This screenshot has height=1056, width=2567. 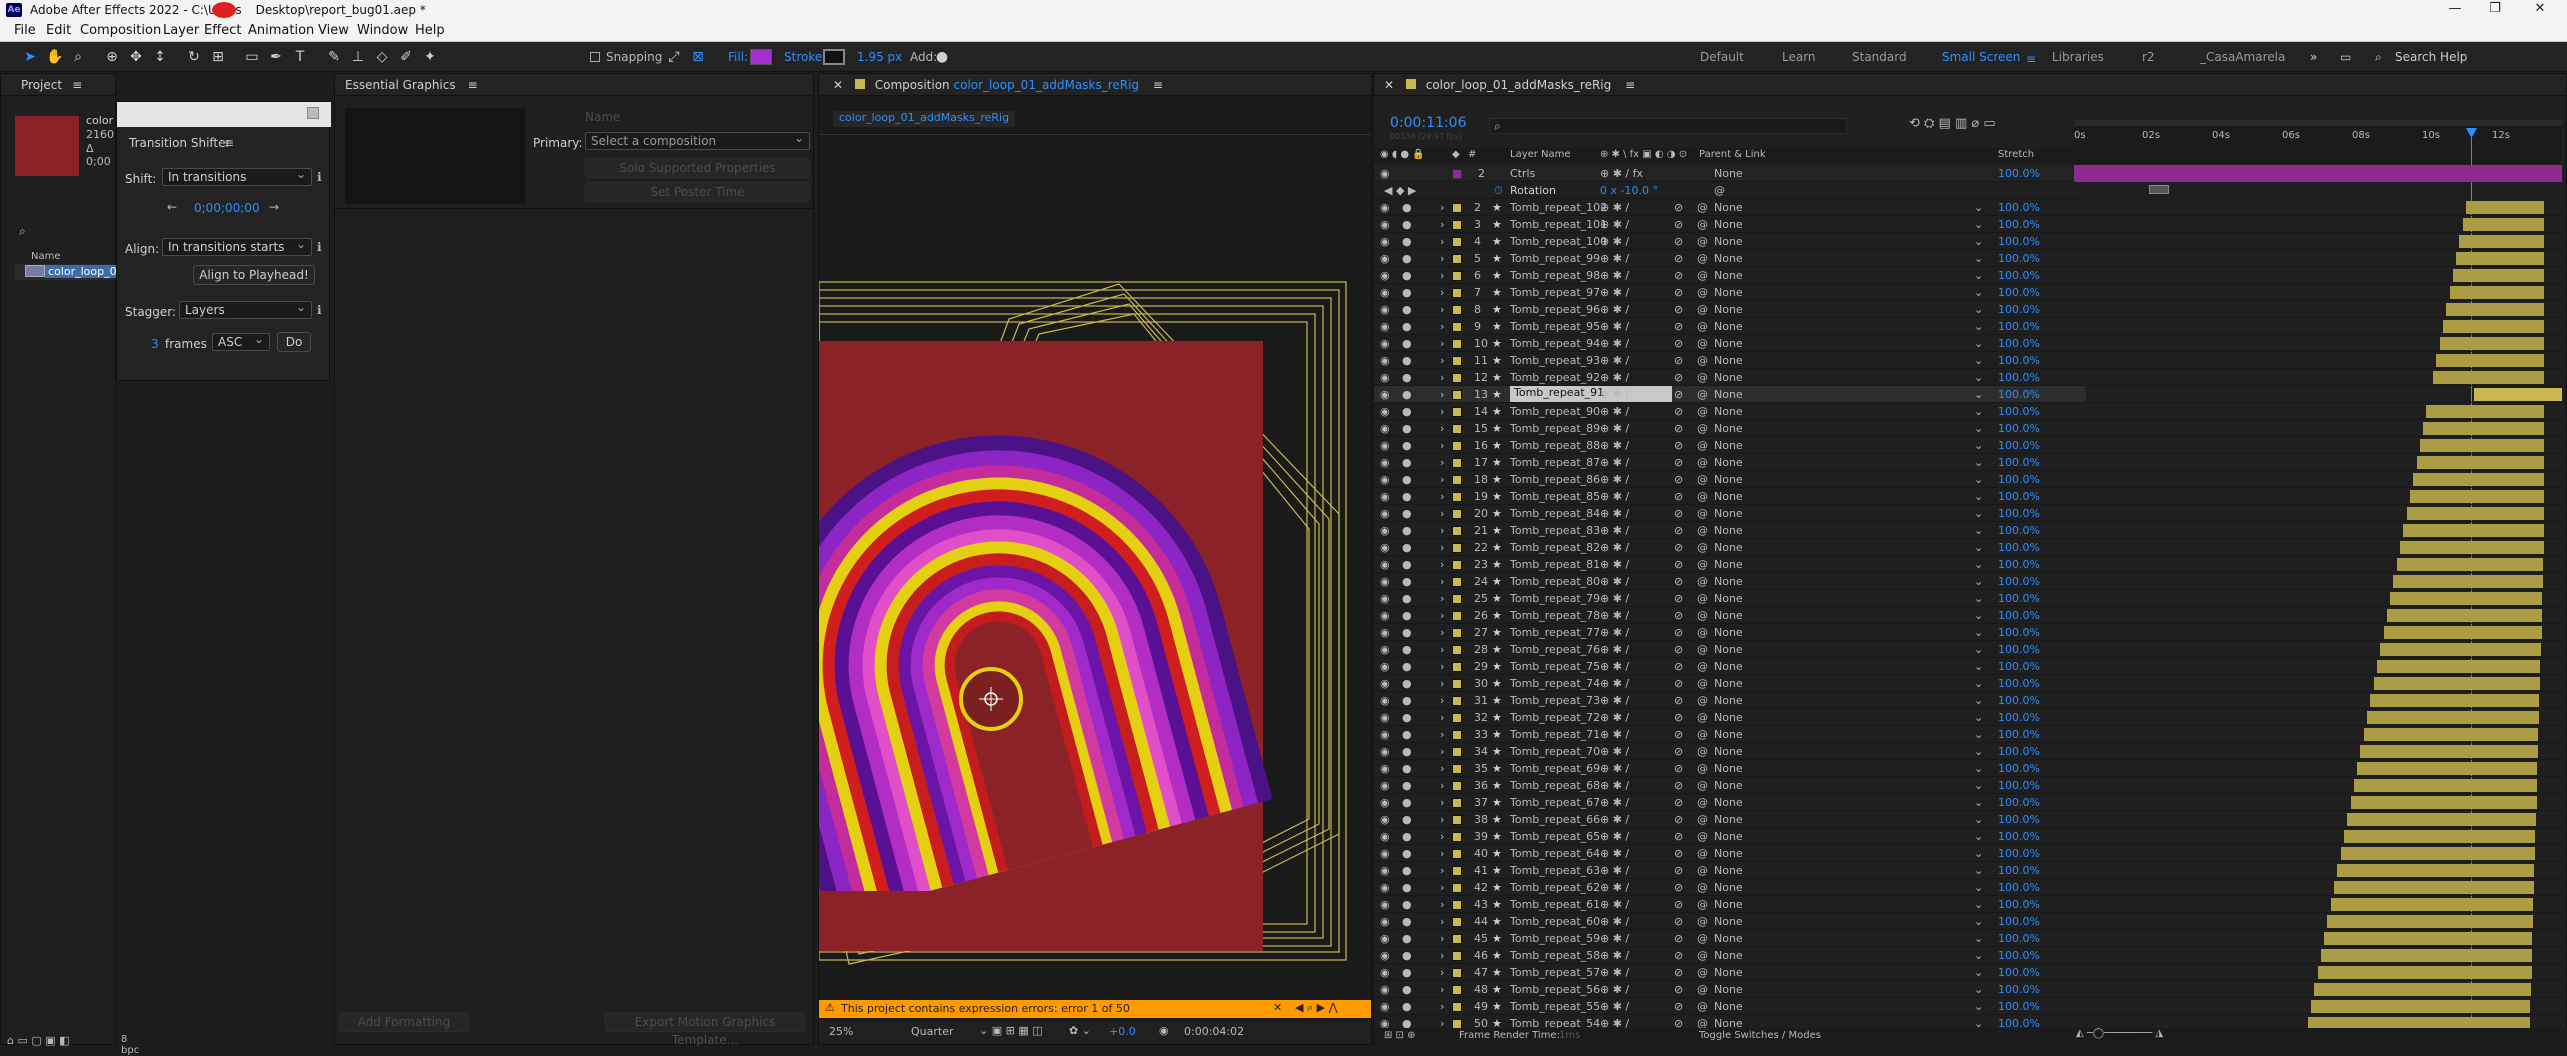 What do you see at coordinates (932, 1031) in the screenshot?
I see `resolution-dropdown: Quarter` at bounding box center [932, 1031].